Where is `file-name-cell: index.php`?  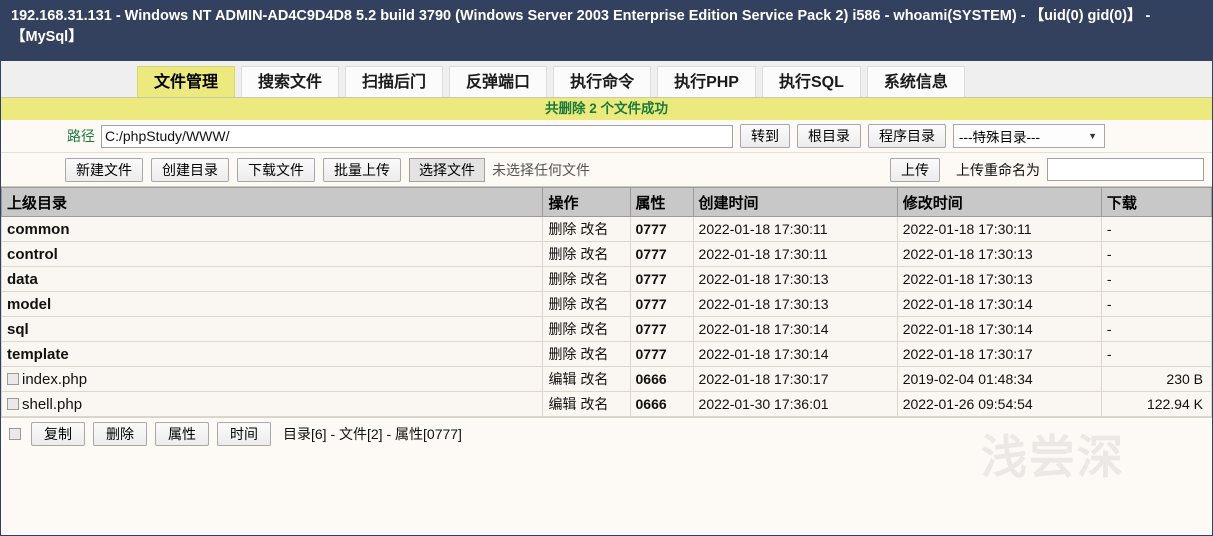 file-name-cell: index.php is located at coordinates (272, 379).